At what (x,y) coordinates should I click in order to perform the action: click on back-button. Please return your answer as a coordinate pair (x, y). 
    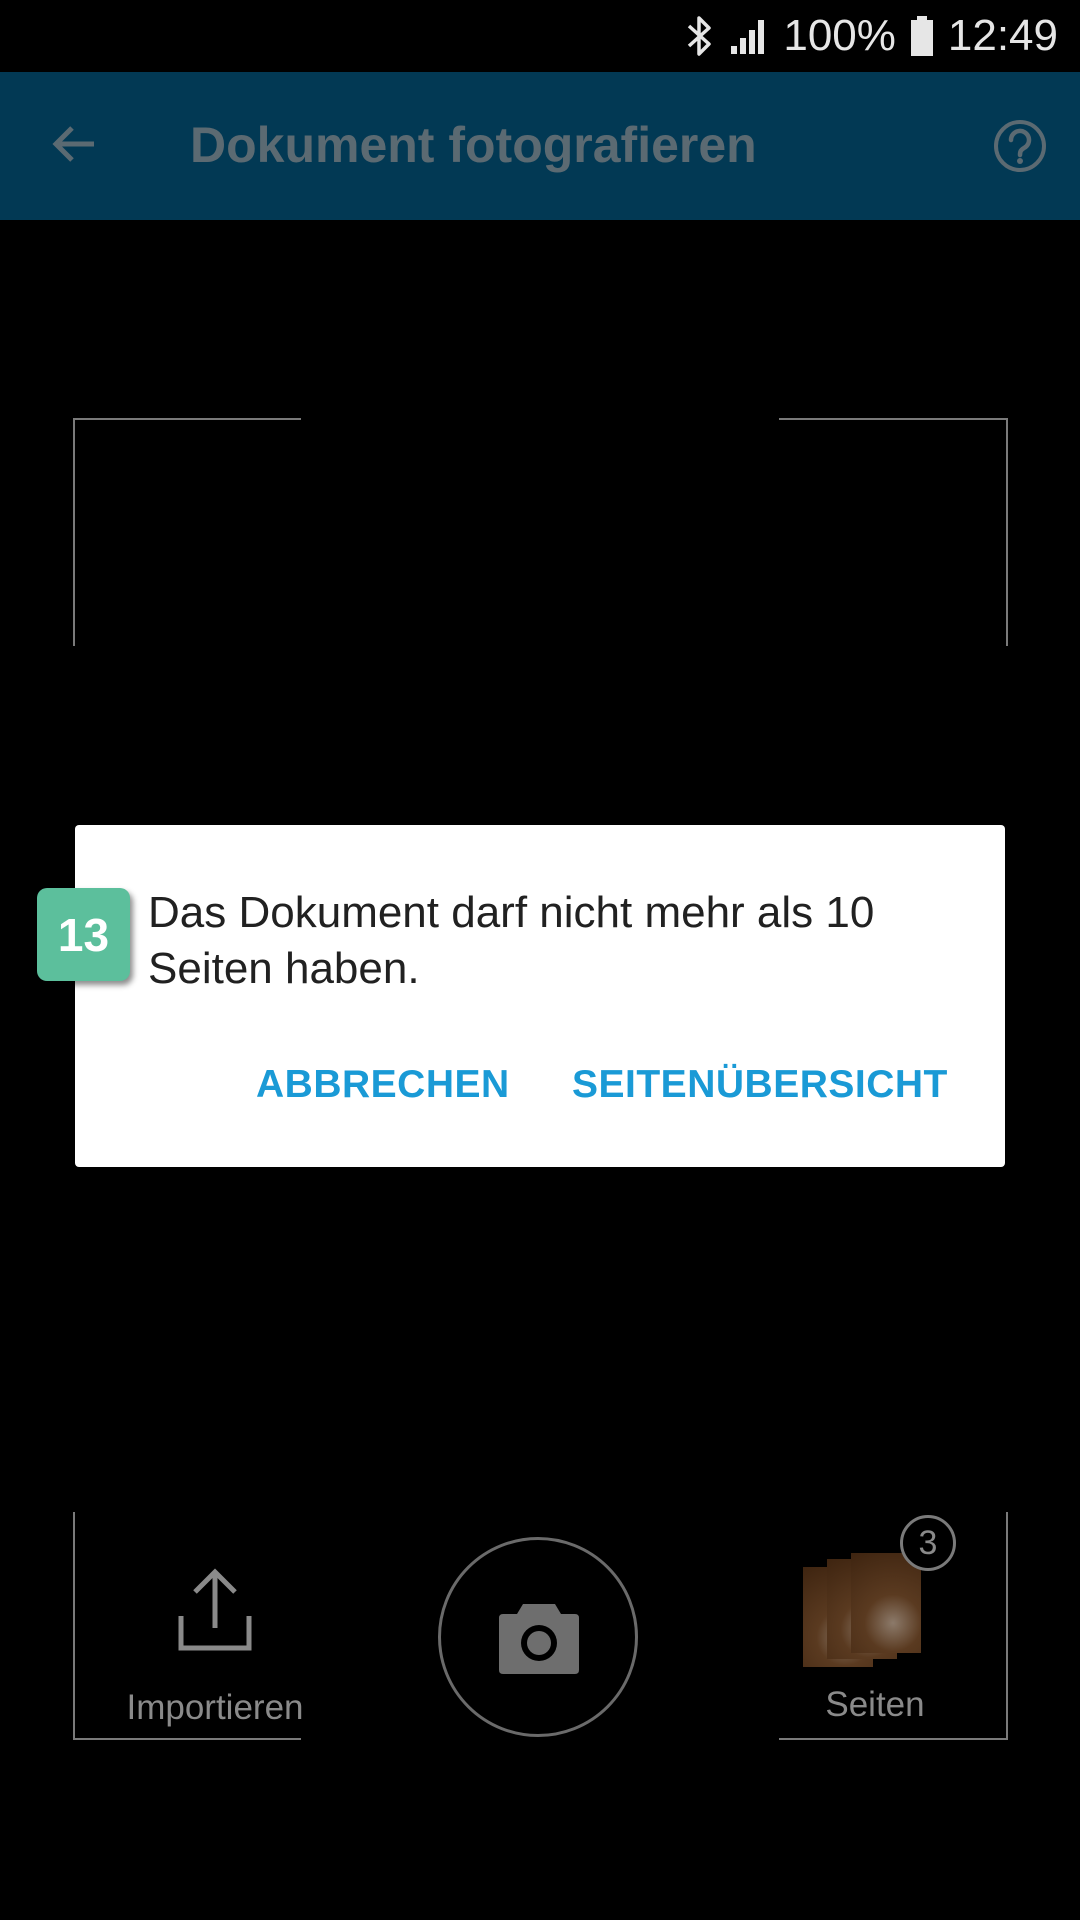
    Looking at the image, I should click on (74, 146).